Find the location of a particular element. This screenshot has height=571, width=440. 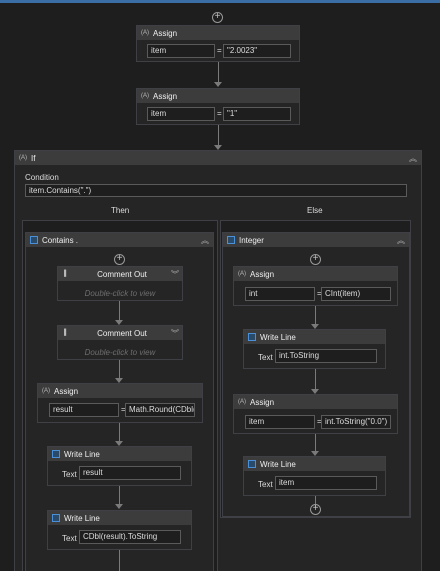

then-write-line-2: Write Line Text CDbl(result).ToString is located at coordinates (119, 530).